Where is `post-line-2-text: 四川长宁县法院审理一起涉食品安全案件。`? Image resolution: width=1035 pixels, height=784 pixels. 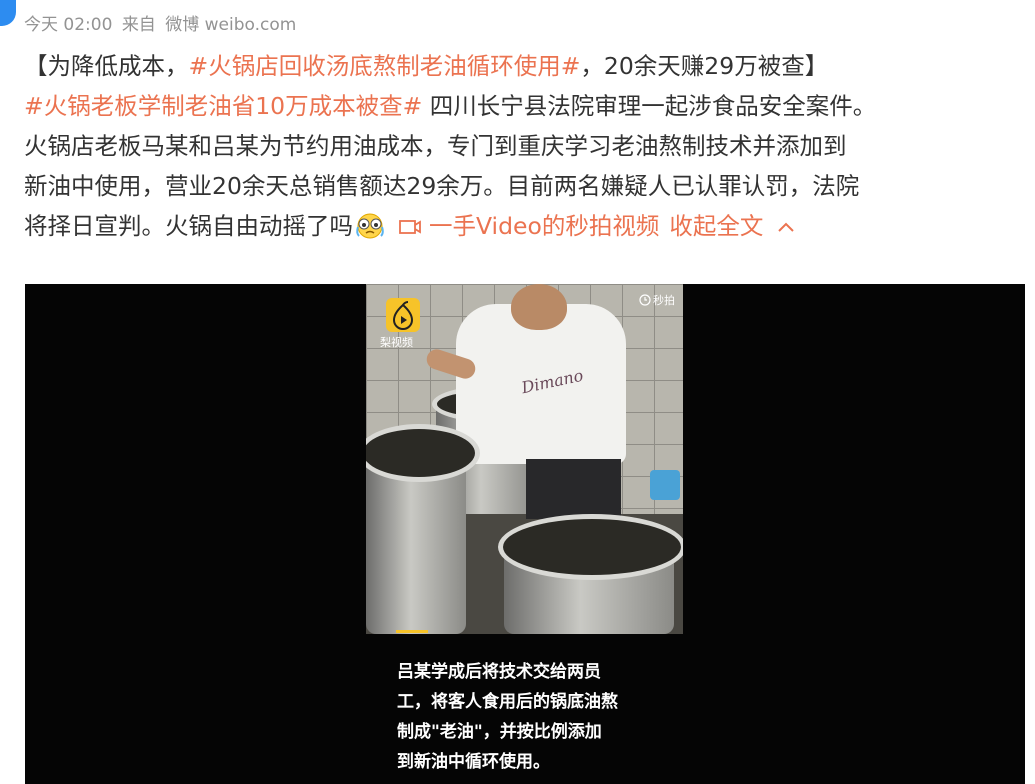 post-line-2-text: 四川长宁县法院审理一起涉食品安全案件。 is located at coordinates (649, 106).